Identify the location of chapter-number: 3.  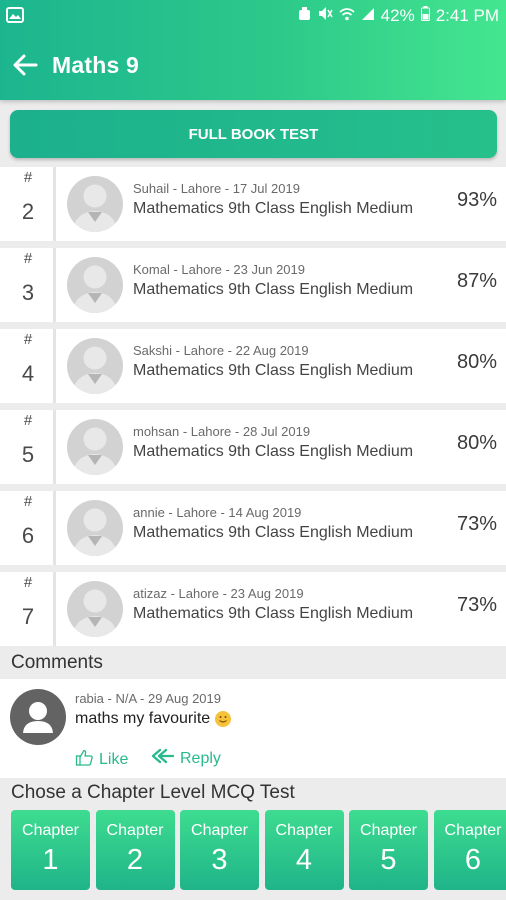
(219, 860).